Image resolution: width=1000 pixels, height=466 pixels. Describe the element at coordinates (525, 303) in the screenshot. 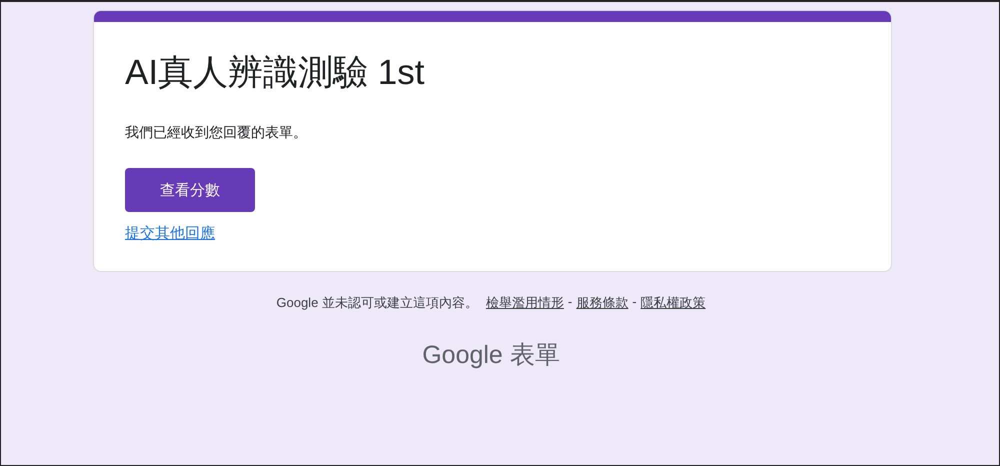

I see `footer-link: 檢舉濫用情形` at that location.